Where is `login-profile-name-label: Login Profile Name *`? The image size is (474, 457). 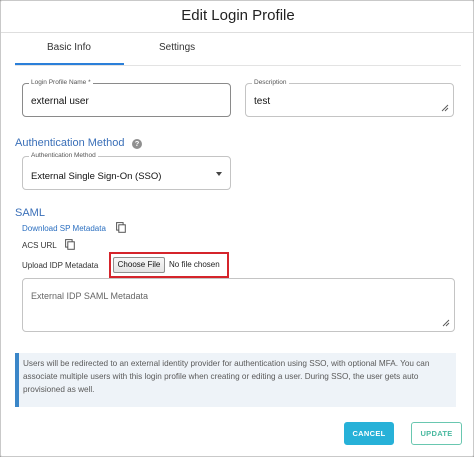
login-profile-name-label: Login Profile Name * is located at coordinates (61, 83).